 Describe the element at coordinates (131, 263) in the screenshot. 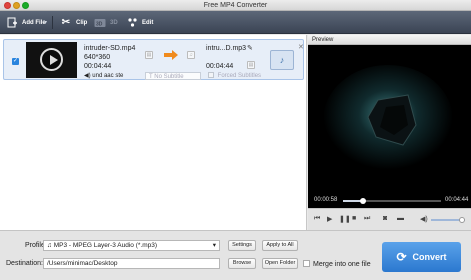

I see `destination-input: /Users/minimac/Desktop` at that location.